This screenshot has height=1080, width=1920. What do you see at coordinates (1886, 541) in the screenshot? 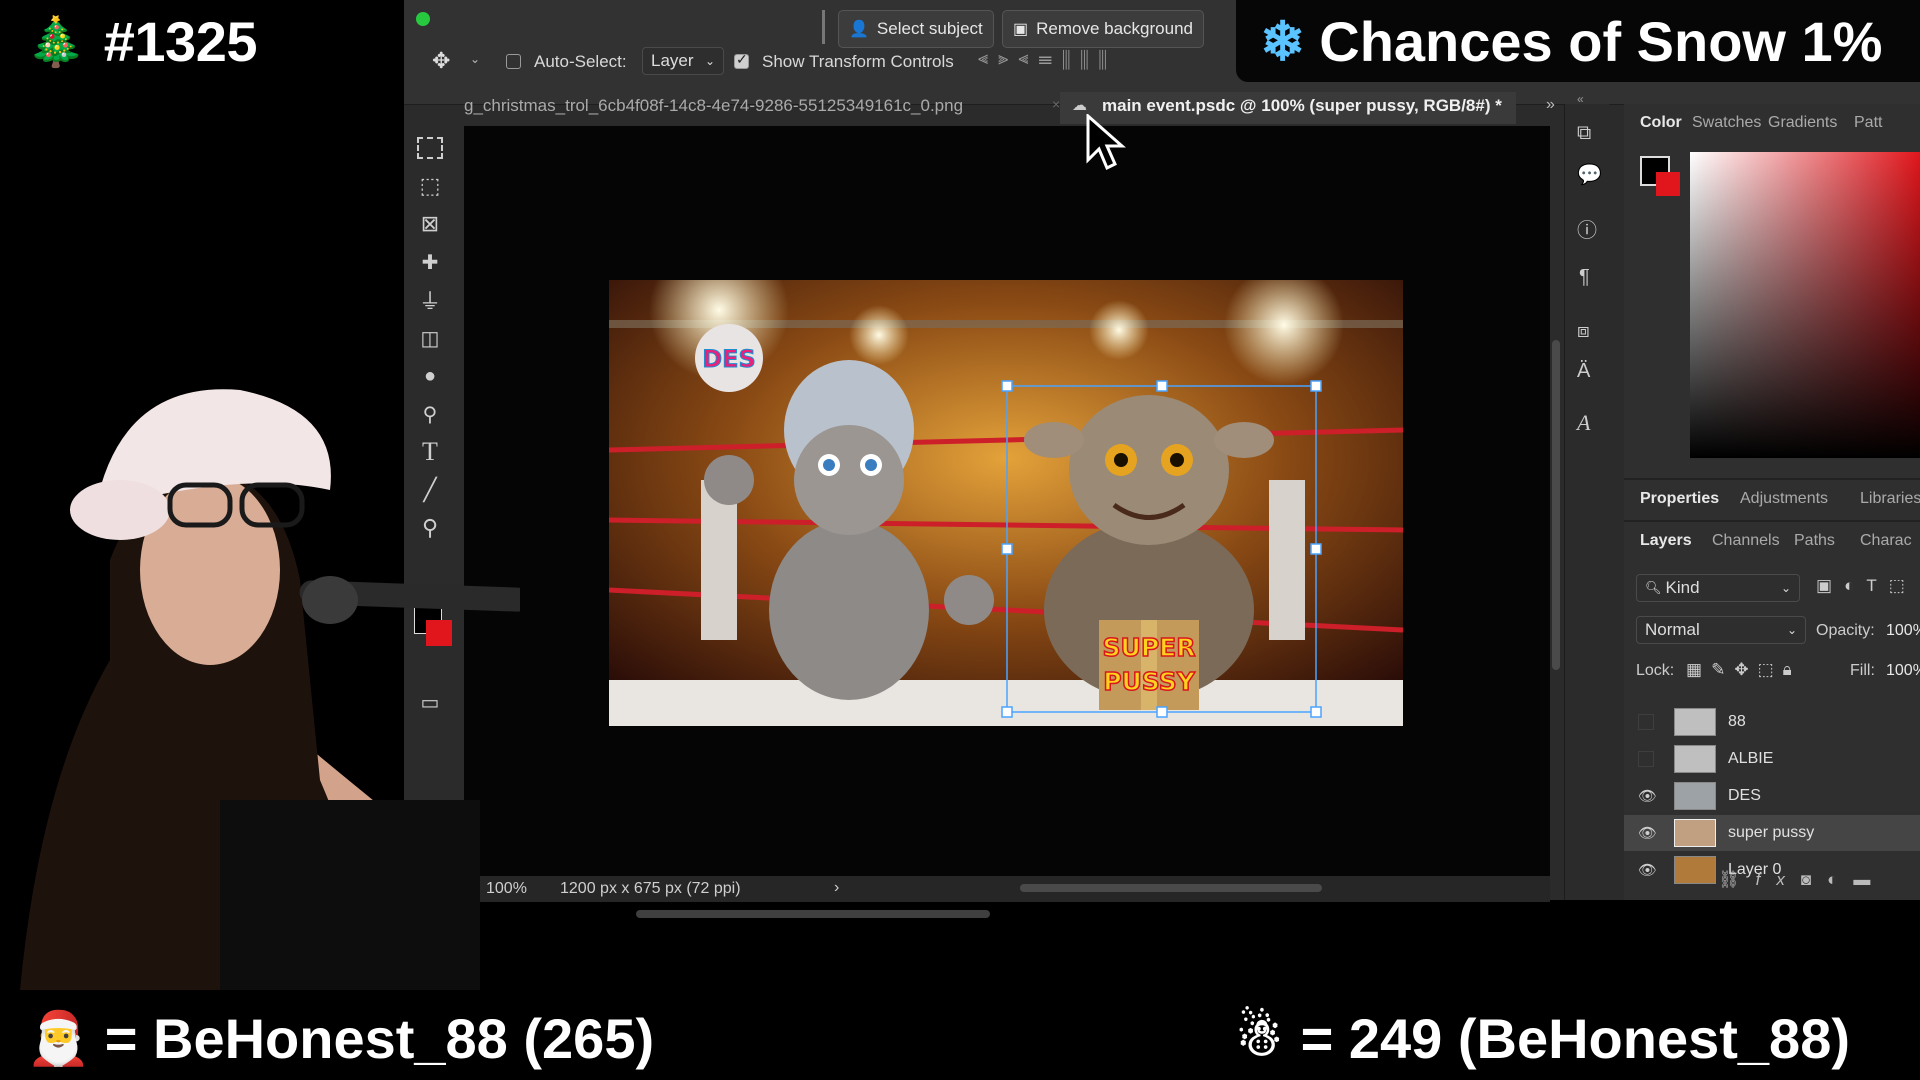
I see `tab-character: Charac` at bounding box center [1886, 541].